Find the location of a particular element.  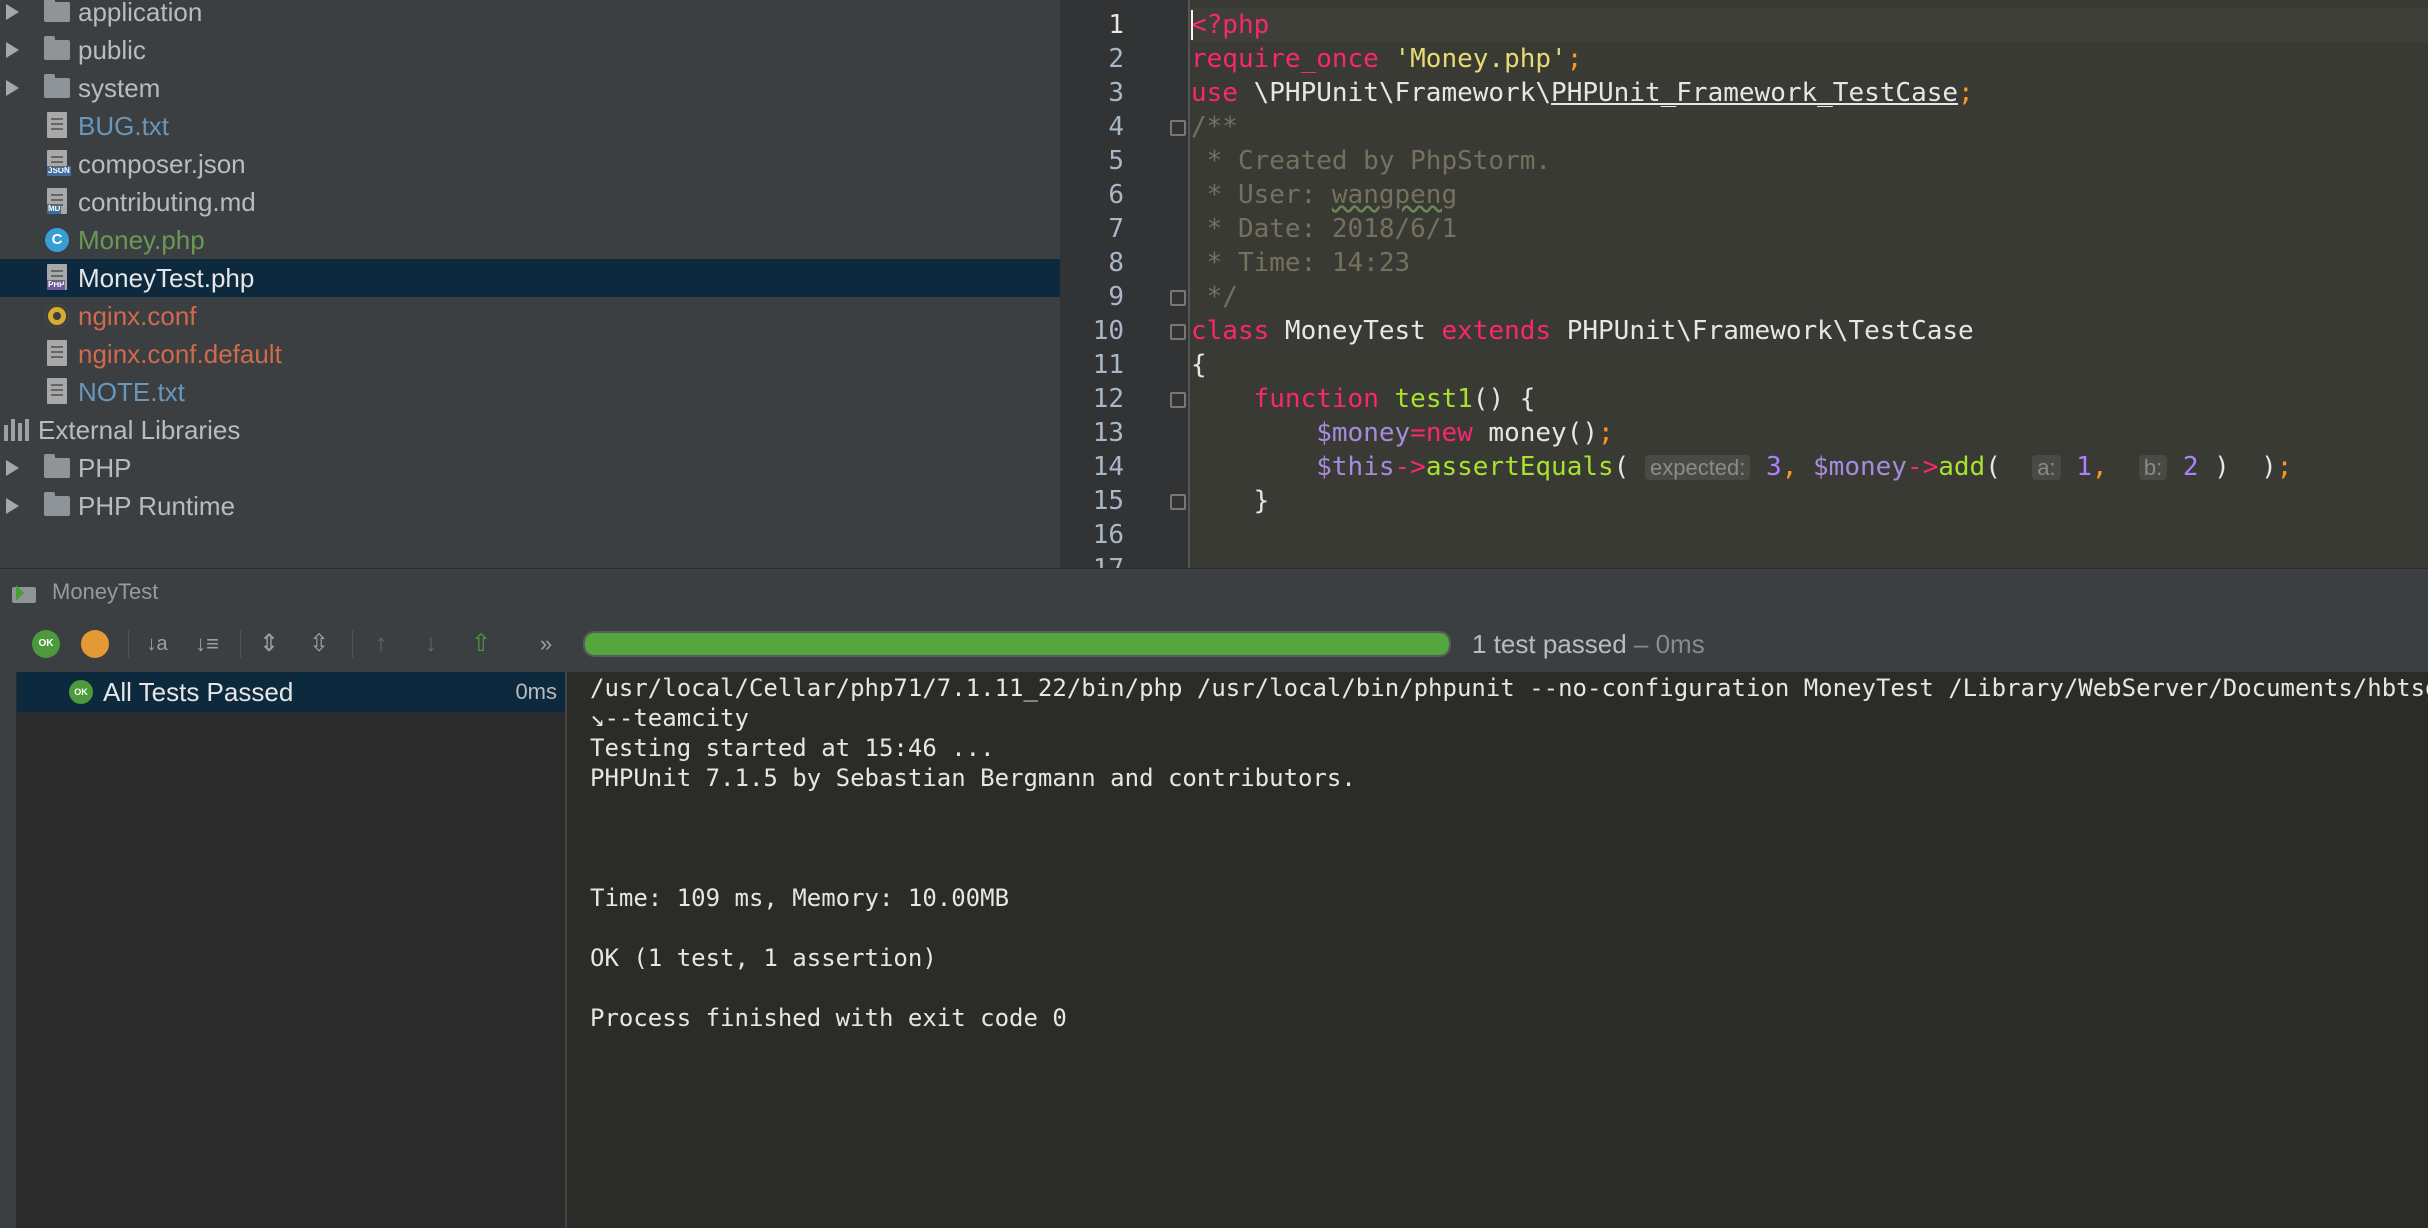

tree-item-composer-json: JSON composer.json is located at coordinates (530, 164).